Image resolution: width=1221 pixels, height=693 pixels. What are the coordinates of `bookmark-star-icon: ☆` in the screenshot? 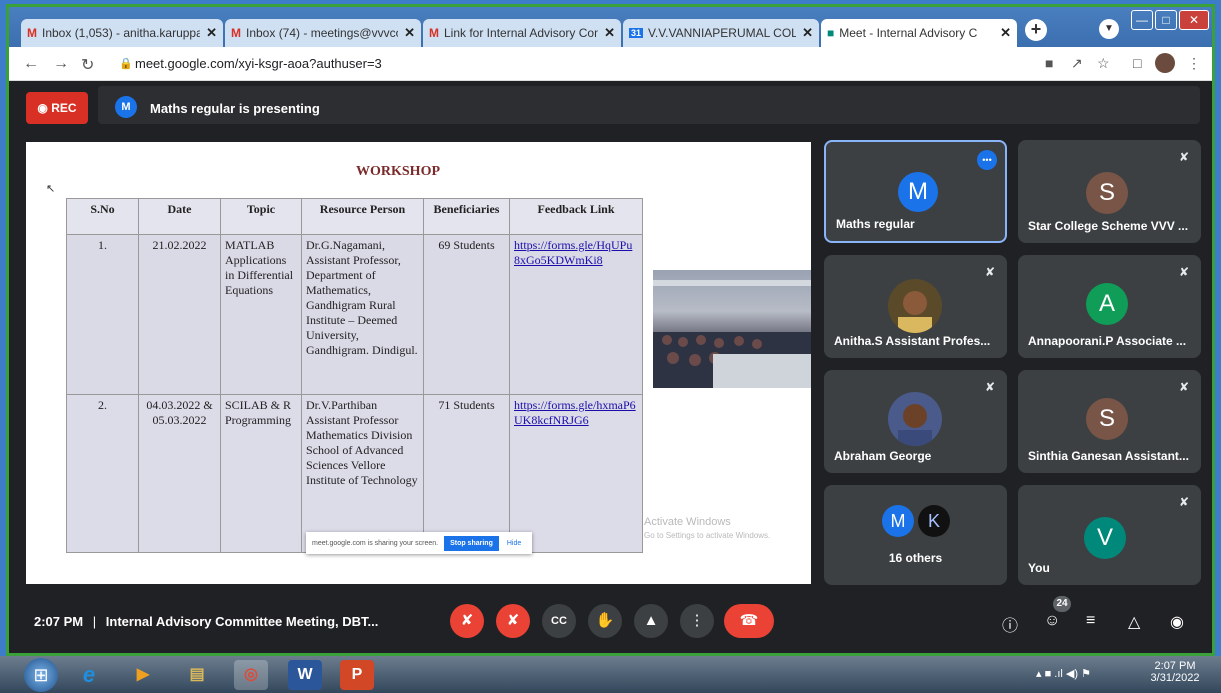 It's located at (1103, 63).